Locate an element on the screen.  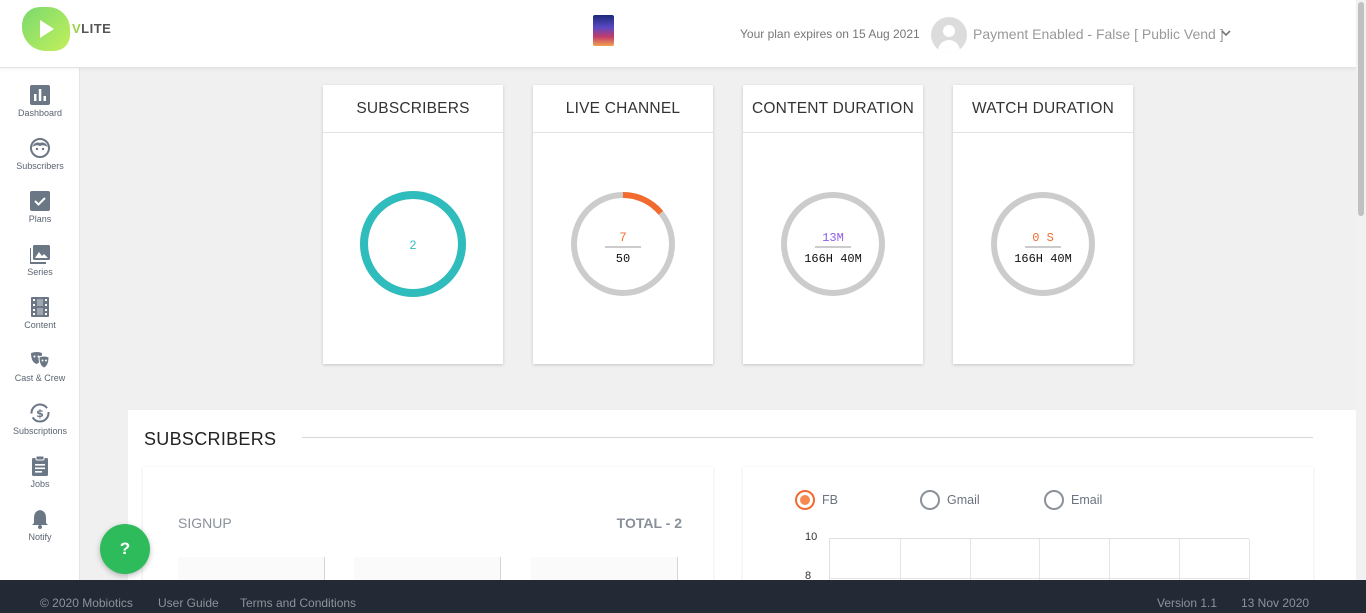
copyright-text: © 2020 Mobiotics is located at coordinates (86, 603).